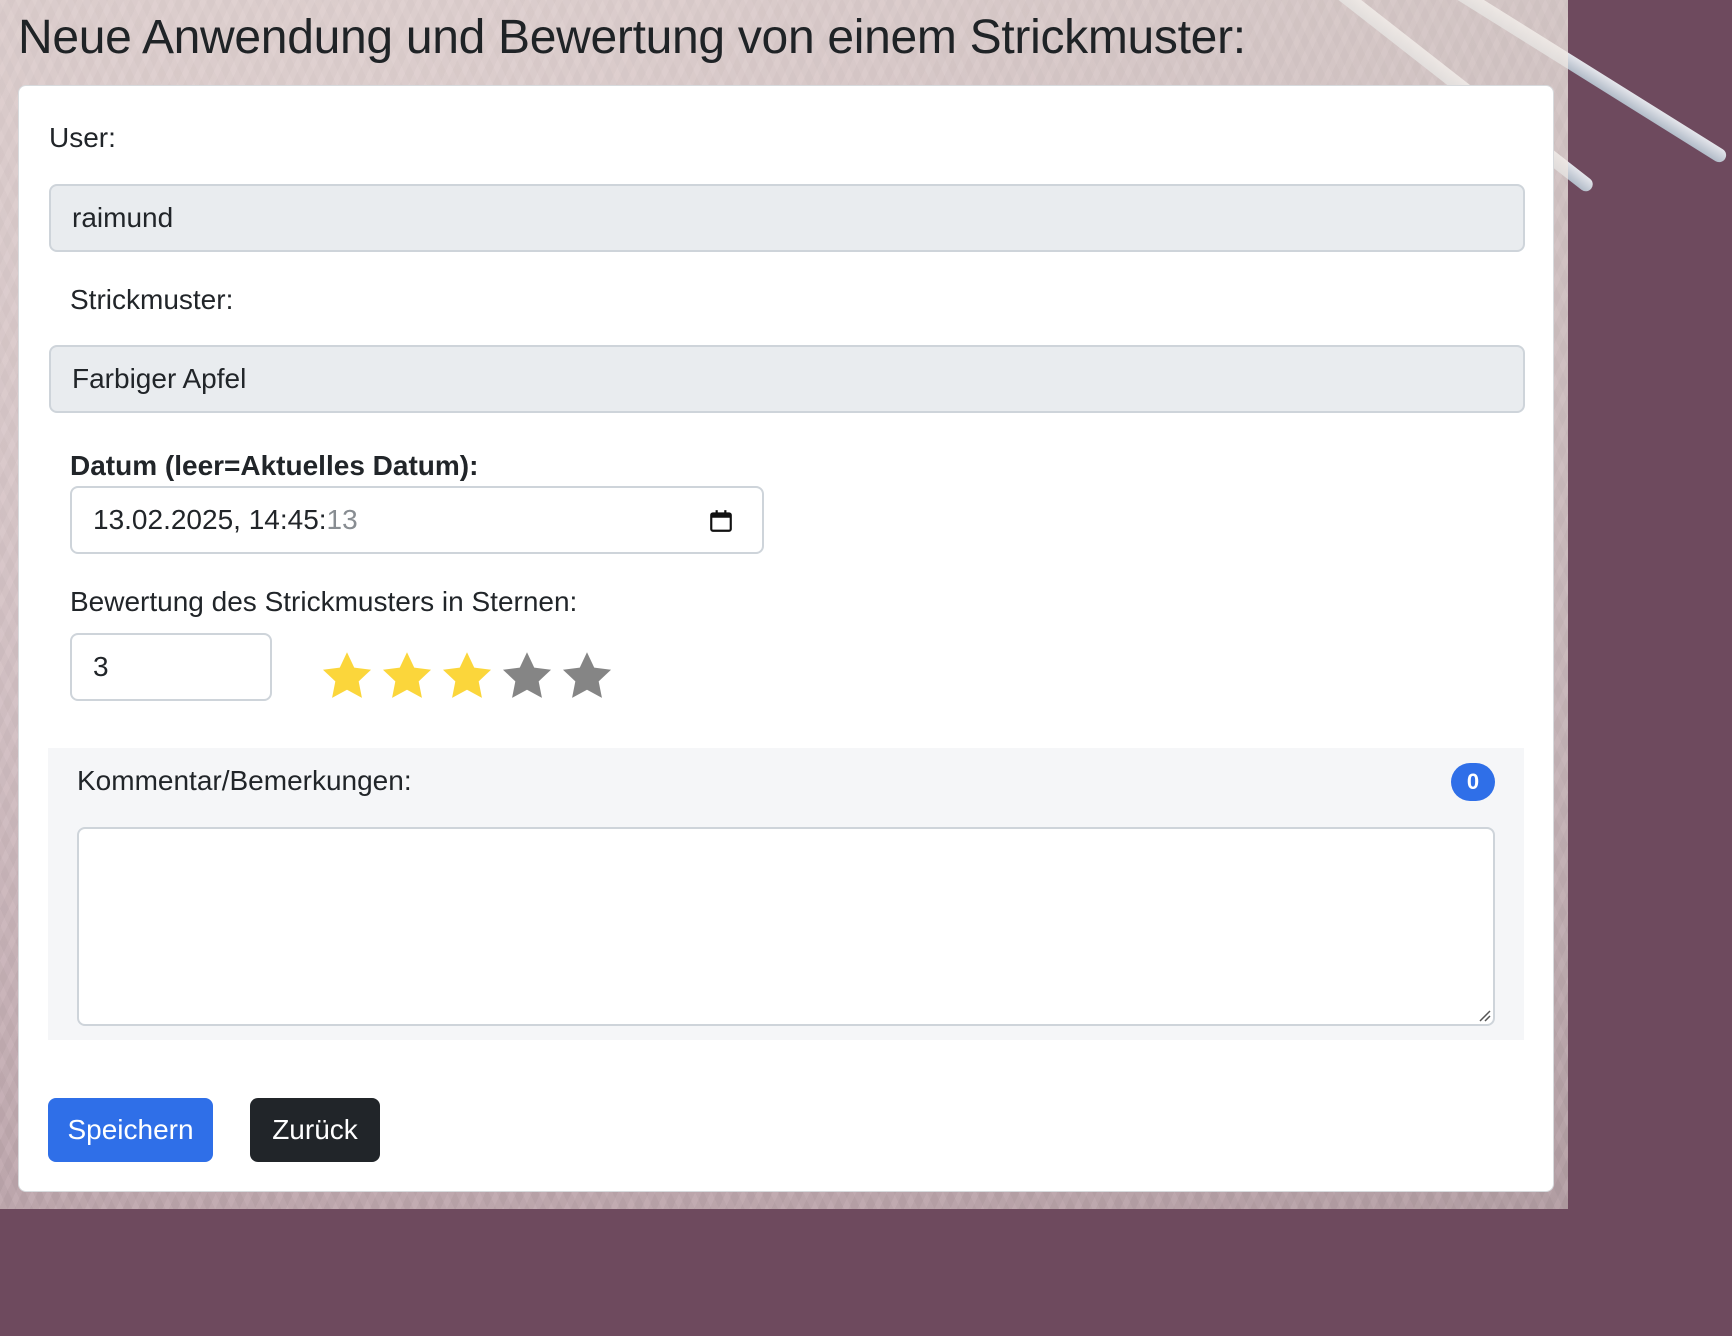 This screenshot has height=1336, width=1732. Describe the element at coordinates (1484, 1015) in the screenshot. I see `resize-grip-icon` at that location.